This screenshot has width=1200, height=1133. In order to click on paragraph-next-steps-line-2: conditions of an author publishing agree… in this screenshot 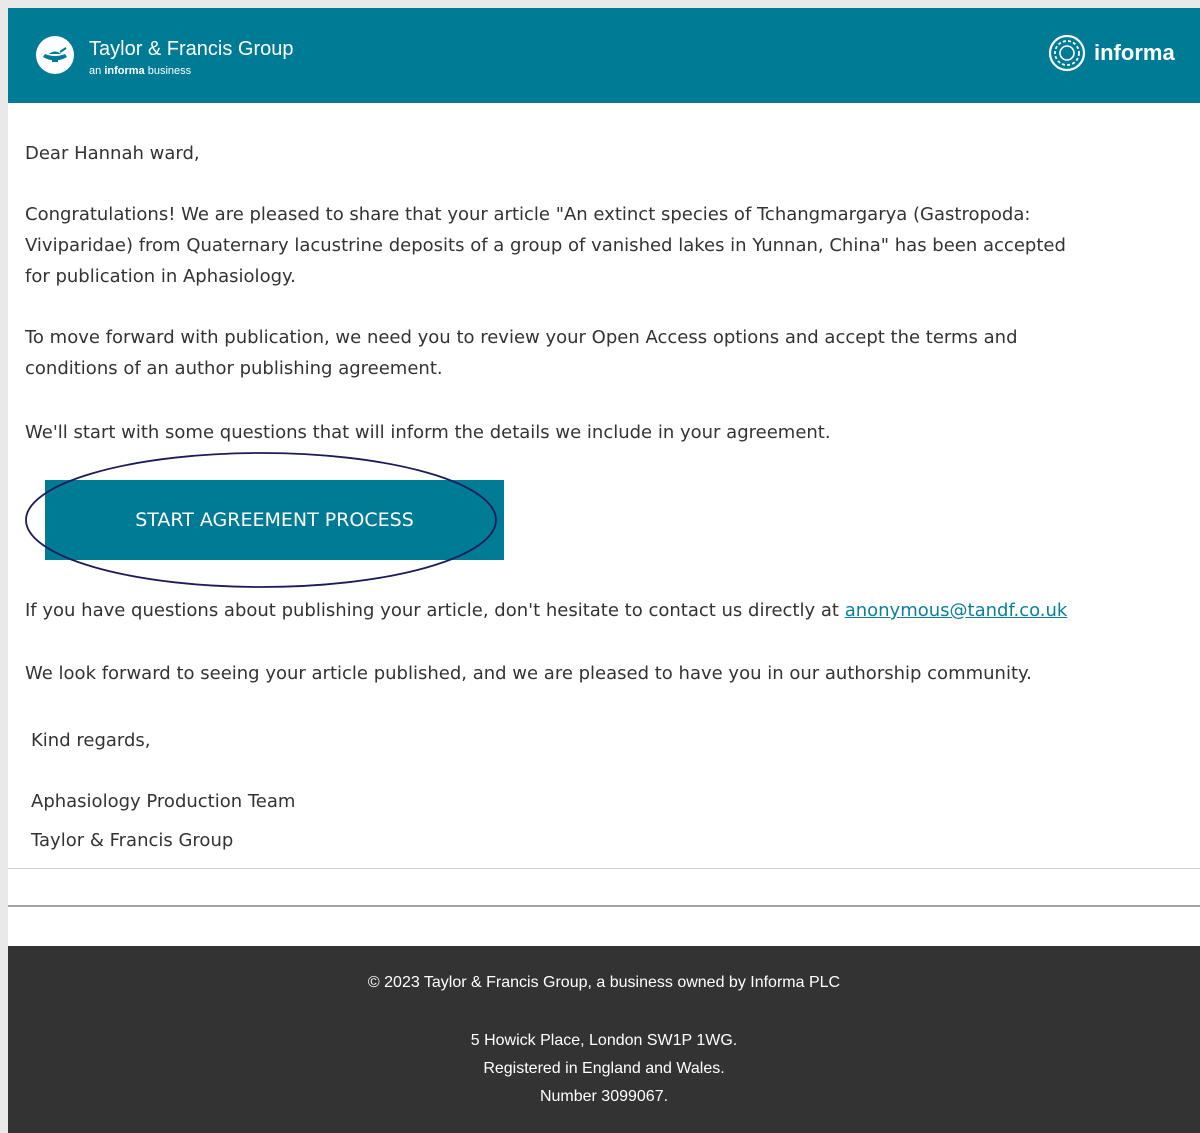, I will do `click(234, 368)`.